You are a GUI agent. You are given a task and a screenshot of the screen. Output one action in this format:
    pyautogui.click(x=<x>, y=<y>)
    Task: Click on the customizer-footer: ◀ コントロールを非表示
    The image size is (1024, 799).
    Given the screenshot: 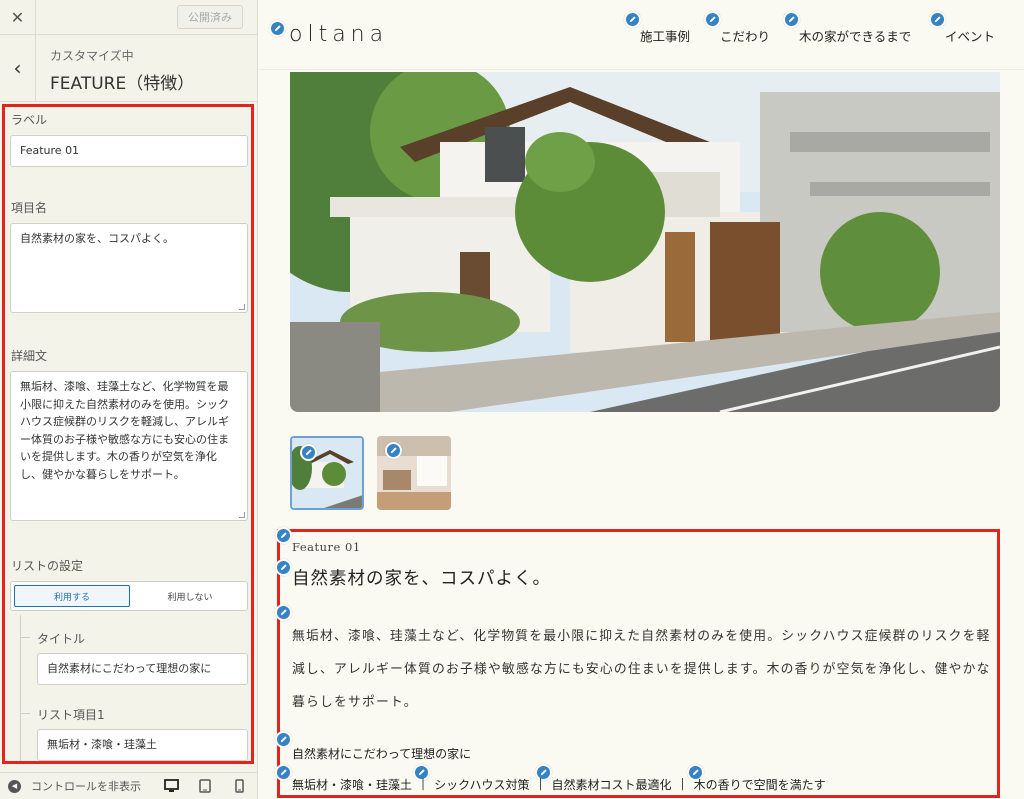 What is the action you would take?
    pyautogui.click(x=129, y=785)
    